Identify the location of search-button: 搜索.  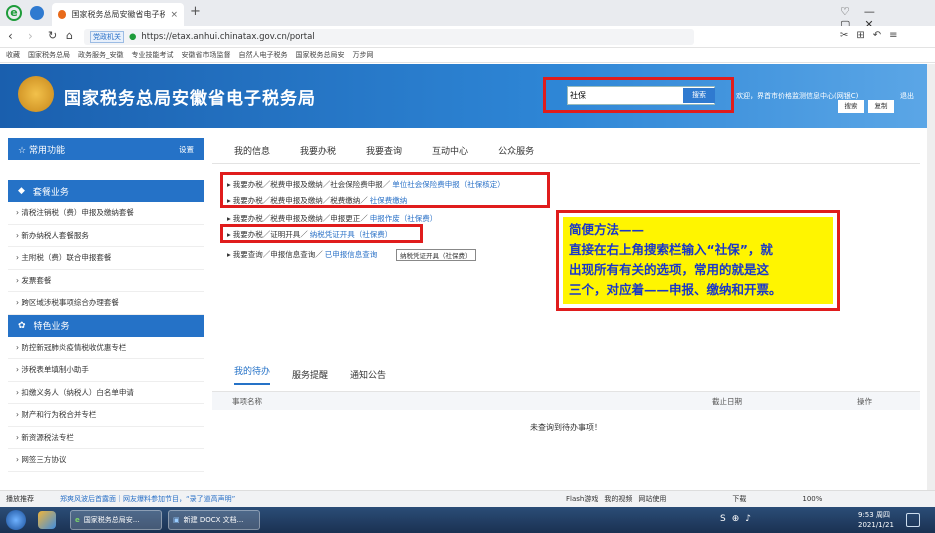
(699, 95).